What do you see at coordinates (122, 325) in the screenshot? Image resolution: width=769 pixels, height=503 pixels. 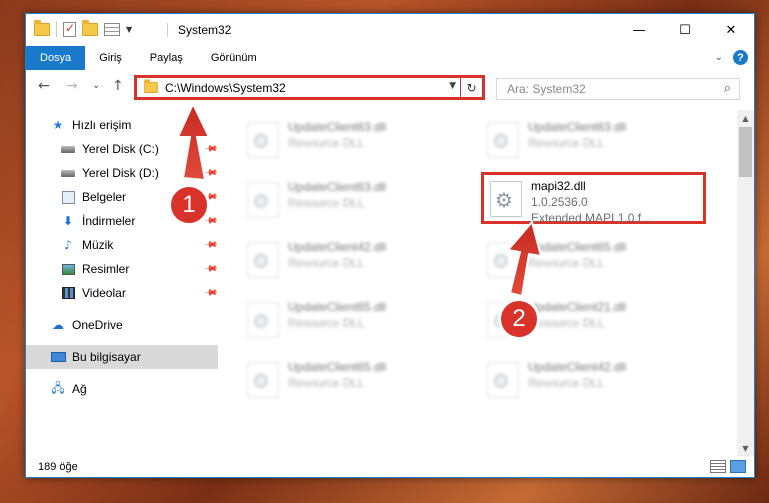 I see `sidebar-item-onedrive: ☁ OneDrive` at bounding box center [122, 325].